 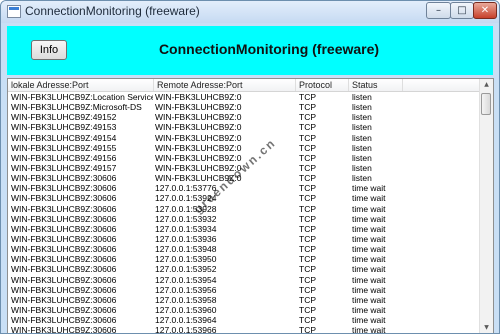 I want to click on vertical-scrollbar: ▲ ▼, so click(x=486, y=206).